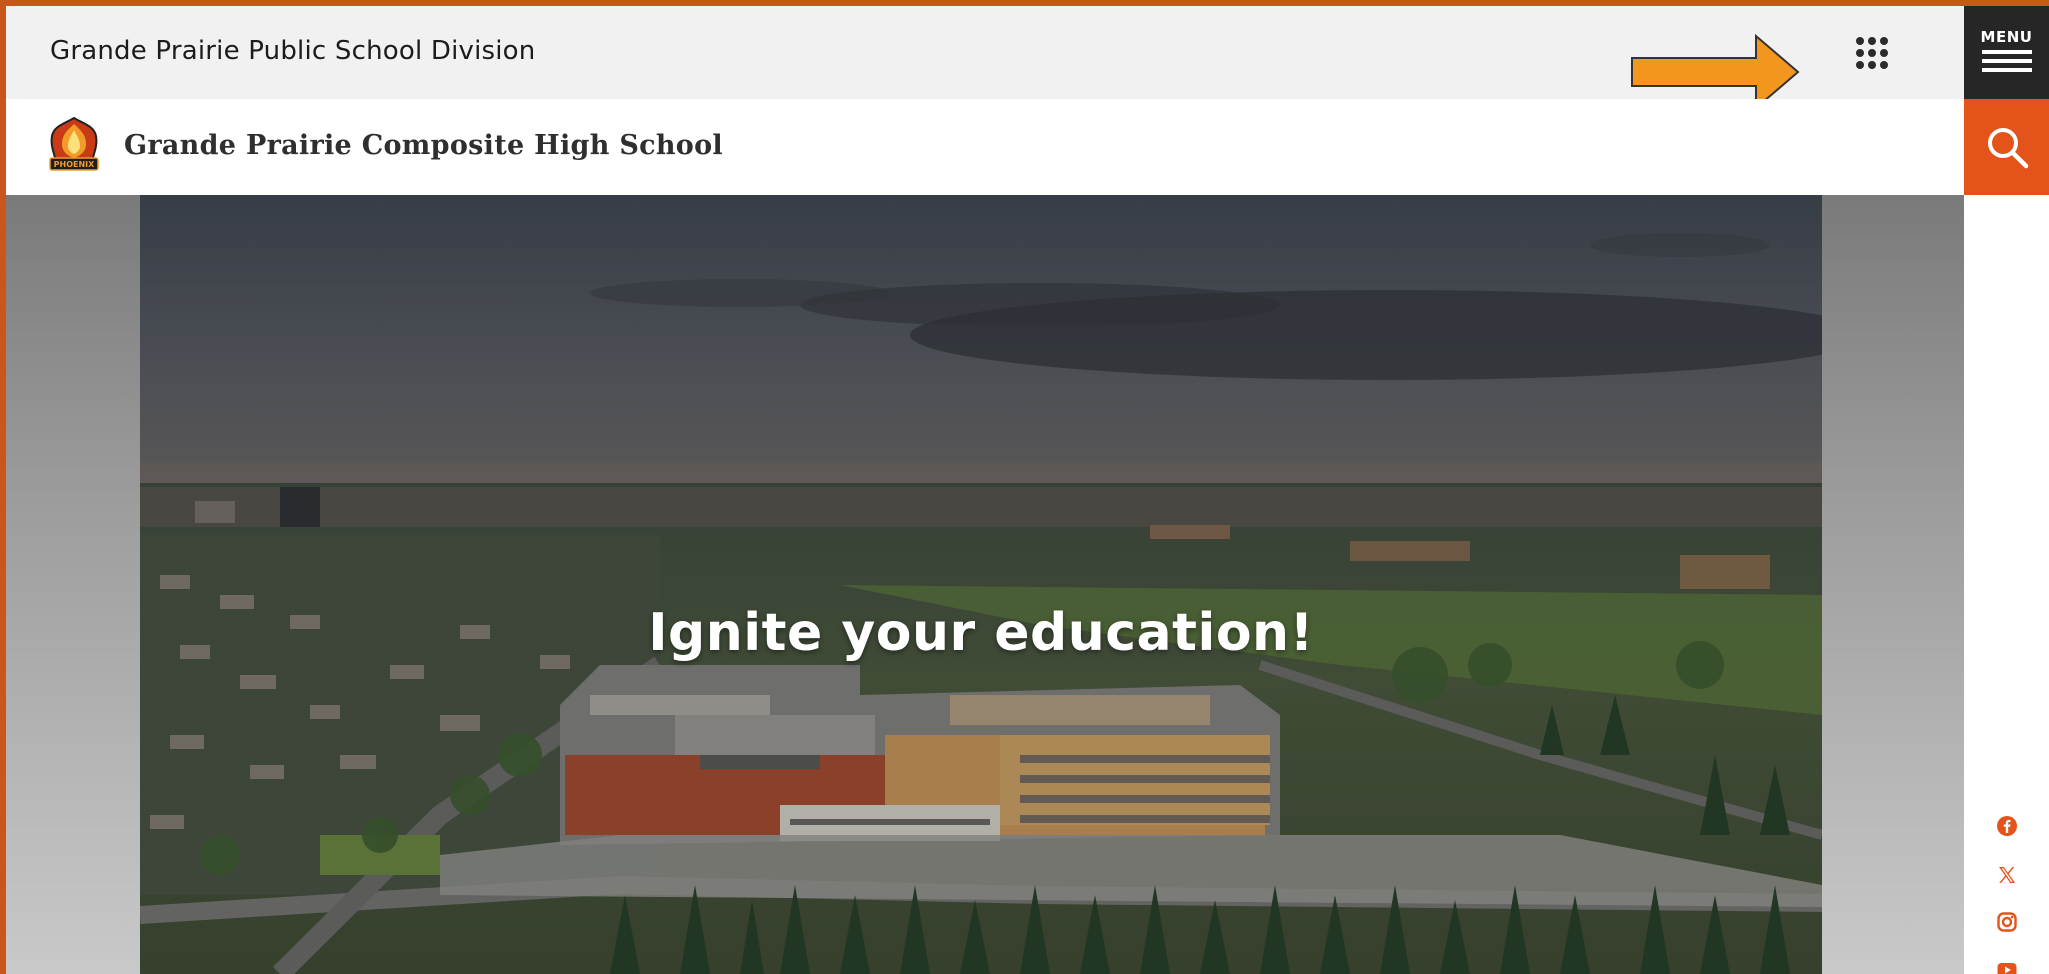 The height and width of the screenshot is (974, 2049). Describe the element at coordinates (985, 58) in the screenshot. I see `division-header: Grande Prairie Public School Division` at that location.